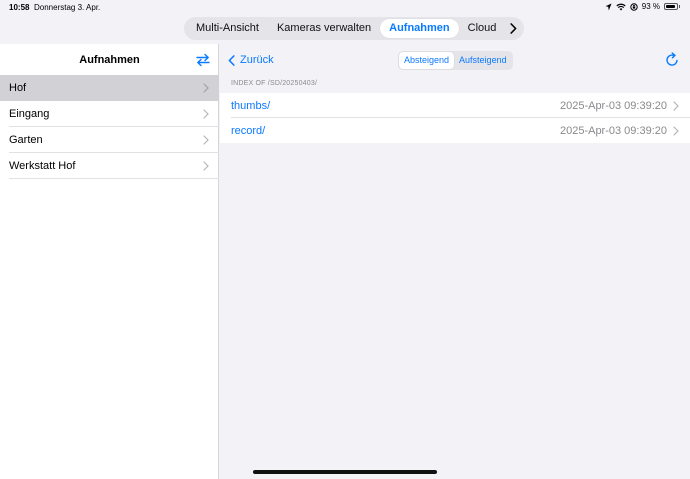 The width and height of the screenshot is (690, 479). I want to click on sort-descending-option: Absteigend, so click(427, 60).